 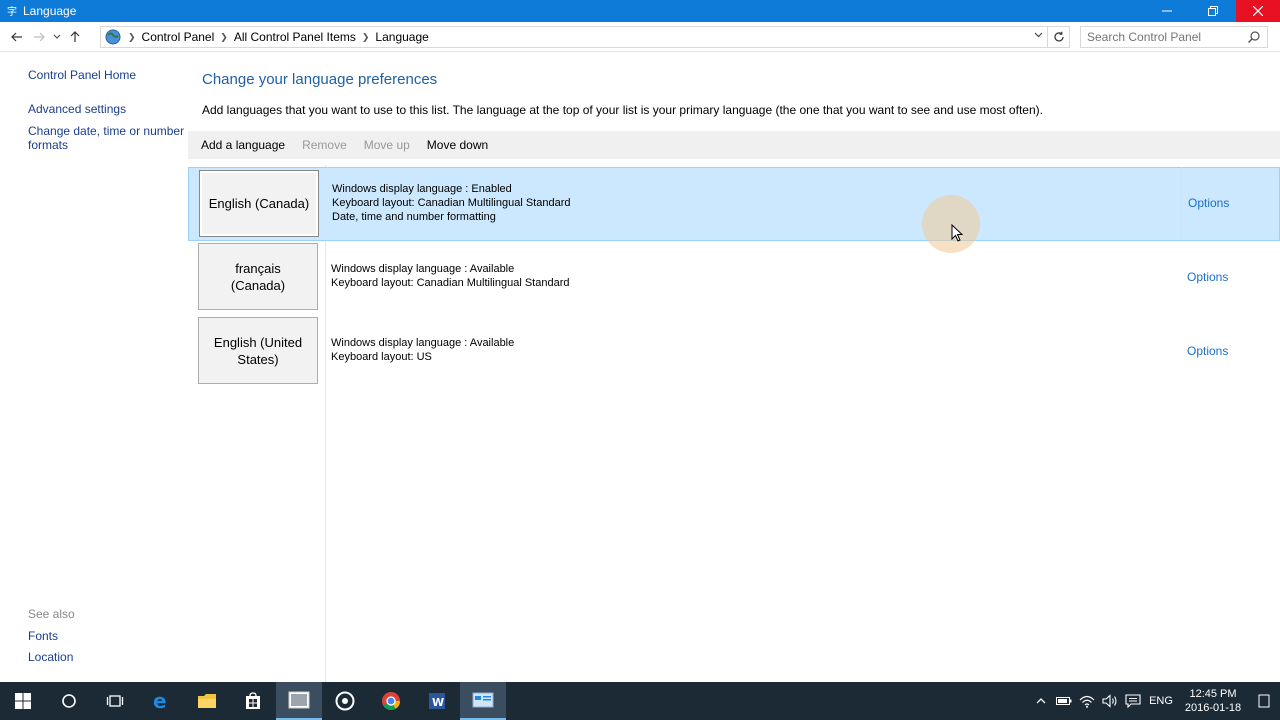 I want to click on minimize-icon, so click(x=1167, y=11).